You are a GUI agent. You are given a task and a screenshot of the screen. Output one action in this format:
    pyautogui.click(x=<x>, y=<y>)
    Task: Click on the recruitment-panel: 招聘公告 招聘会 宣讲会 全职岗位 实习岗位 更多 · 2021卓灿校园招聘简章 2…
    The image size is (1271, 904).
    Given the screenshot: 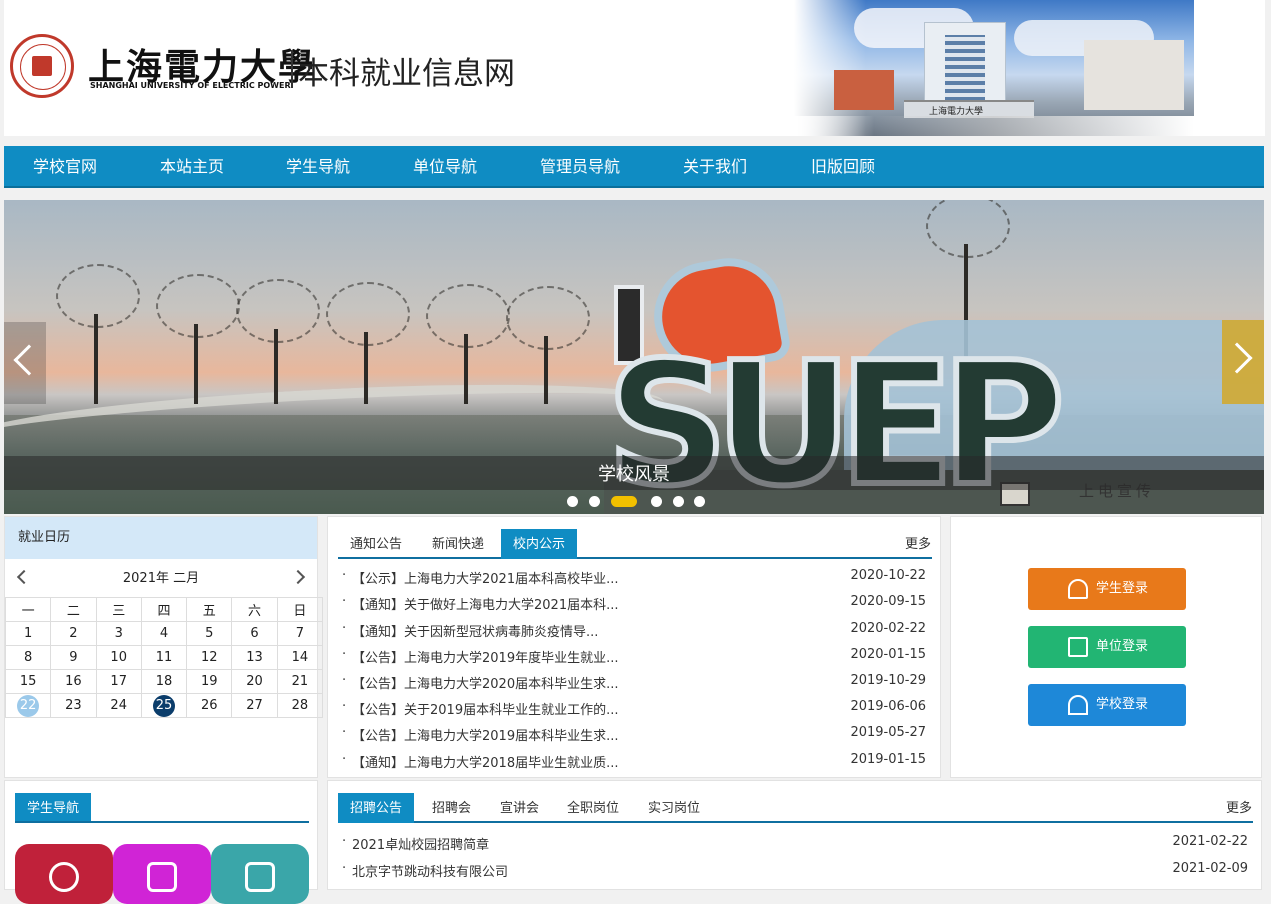 What is the action you would take?
    pyautogui.click(x=794, y=835)
    